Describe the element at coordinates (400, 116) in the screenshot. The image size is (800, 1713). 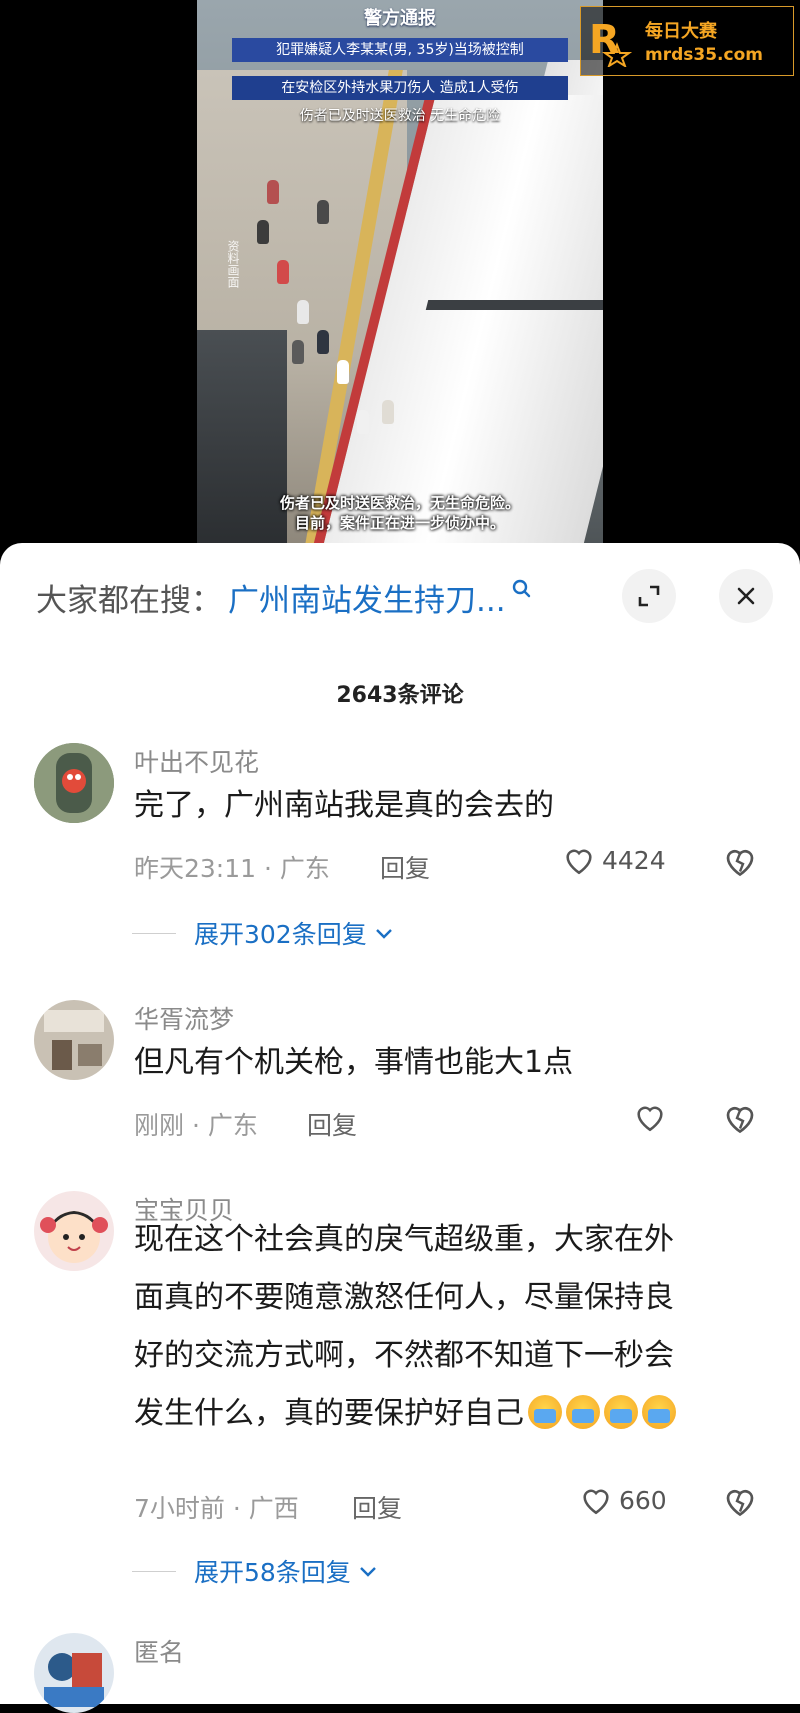
I see `news-caption-line3: 伤者已及时送医救治 无生命危险` at that location.